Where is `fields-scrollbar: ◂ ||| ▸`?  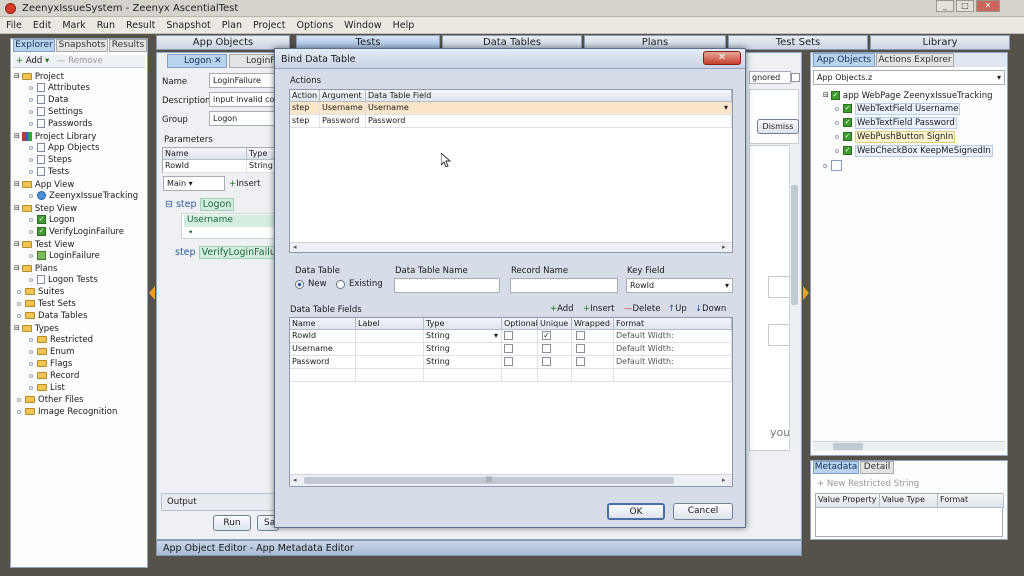
fields-scrollbar: ◂ ||| ▸ is located at coordinates (511, 480).